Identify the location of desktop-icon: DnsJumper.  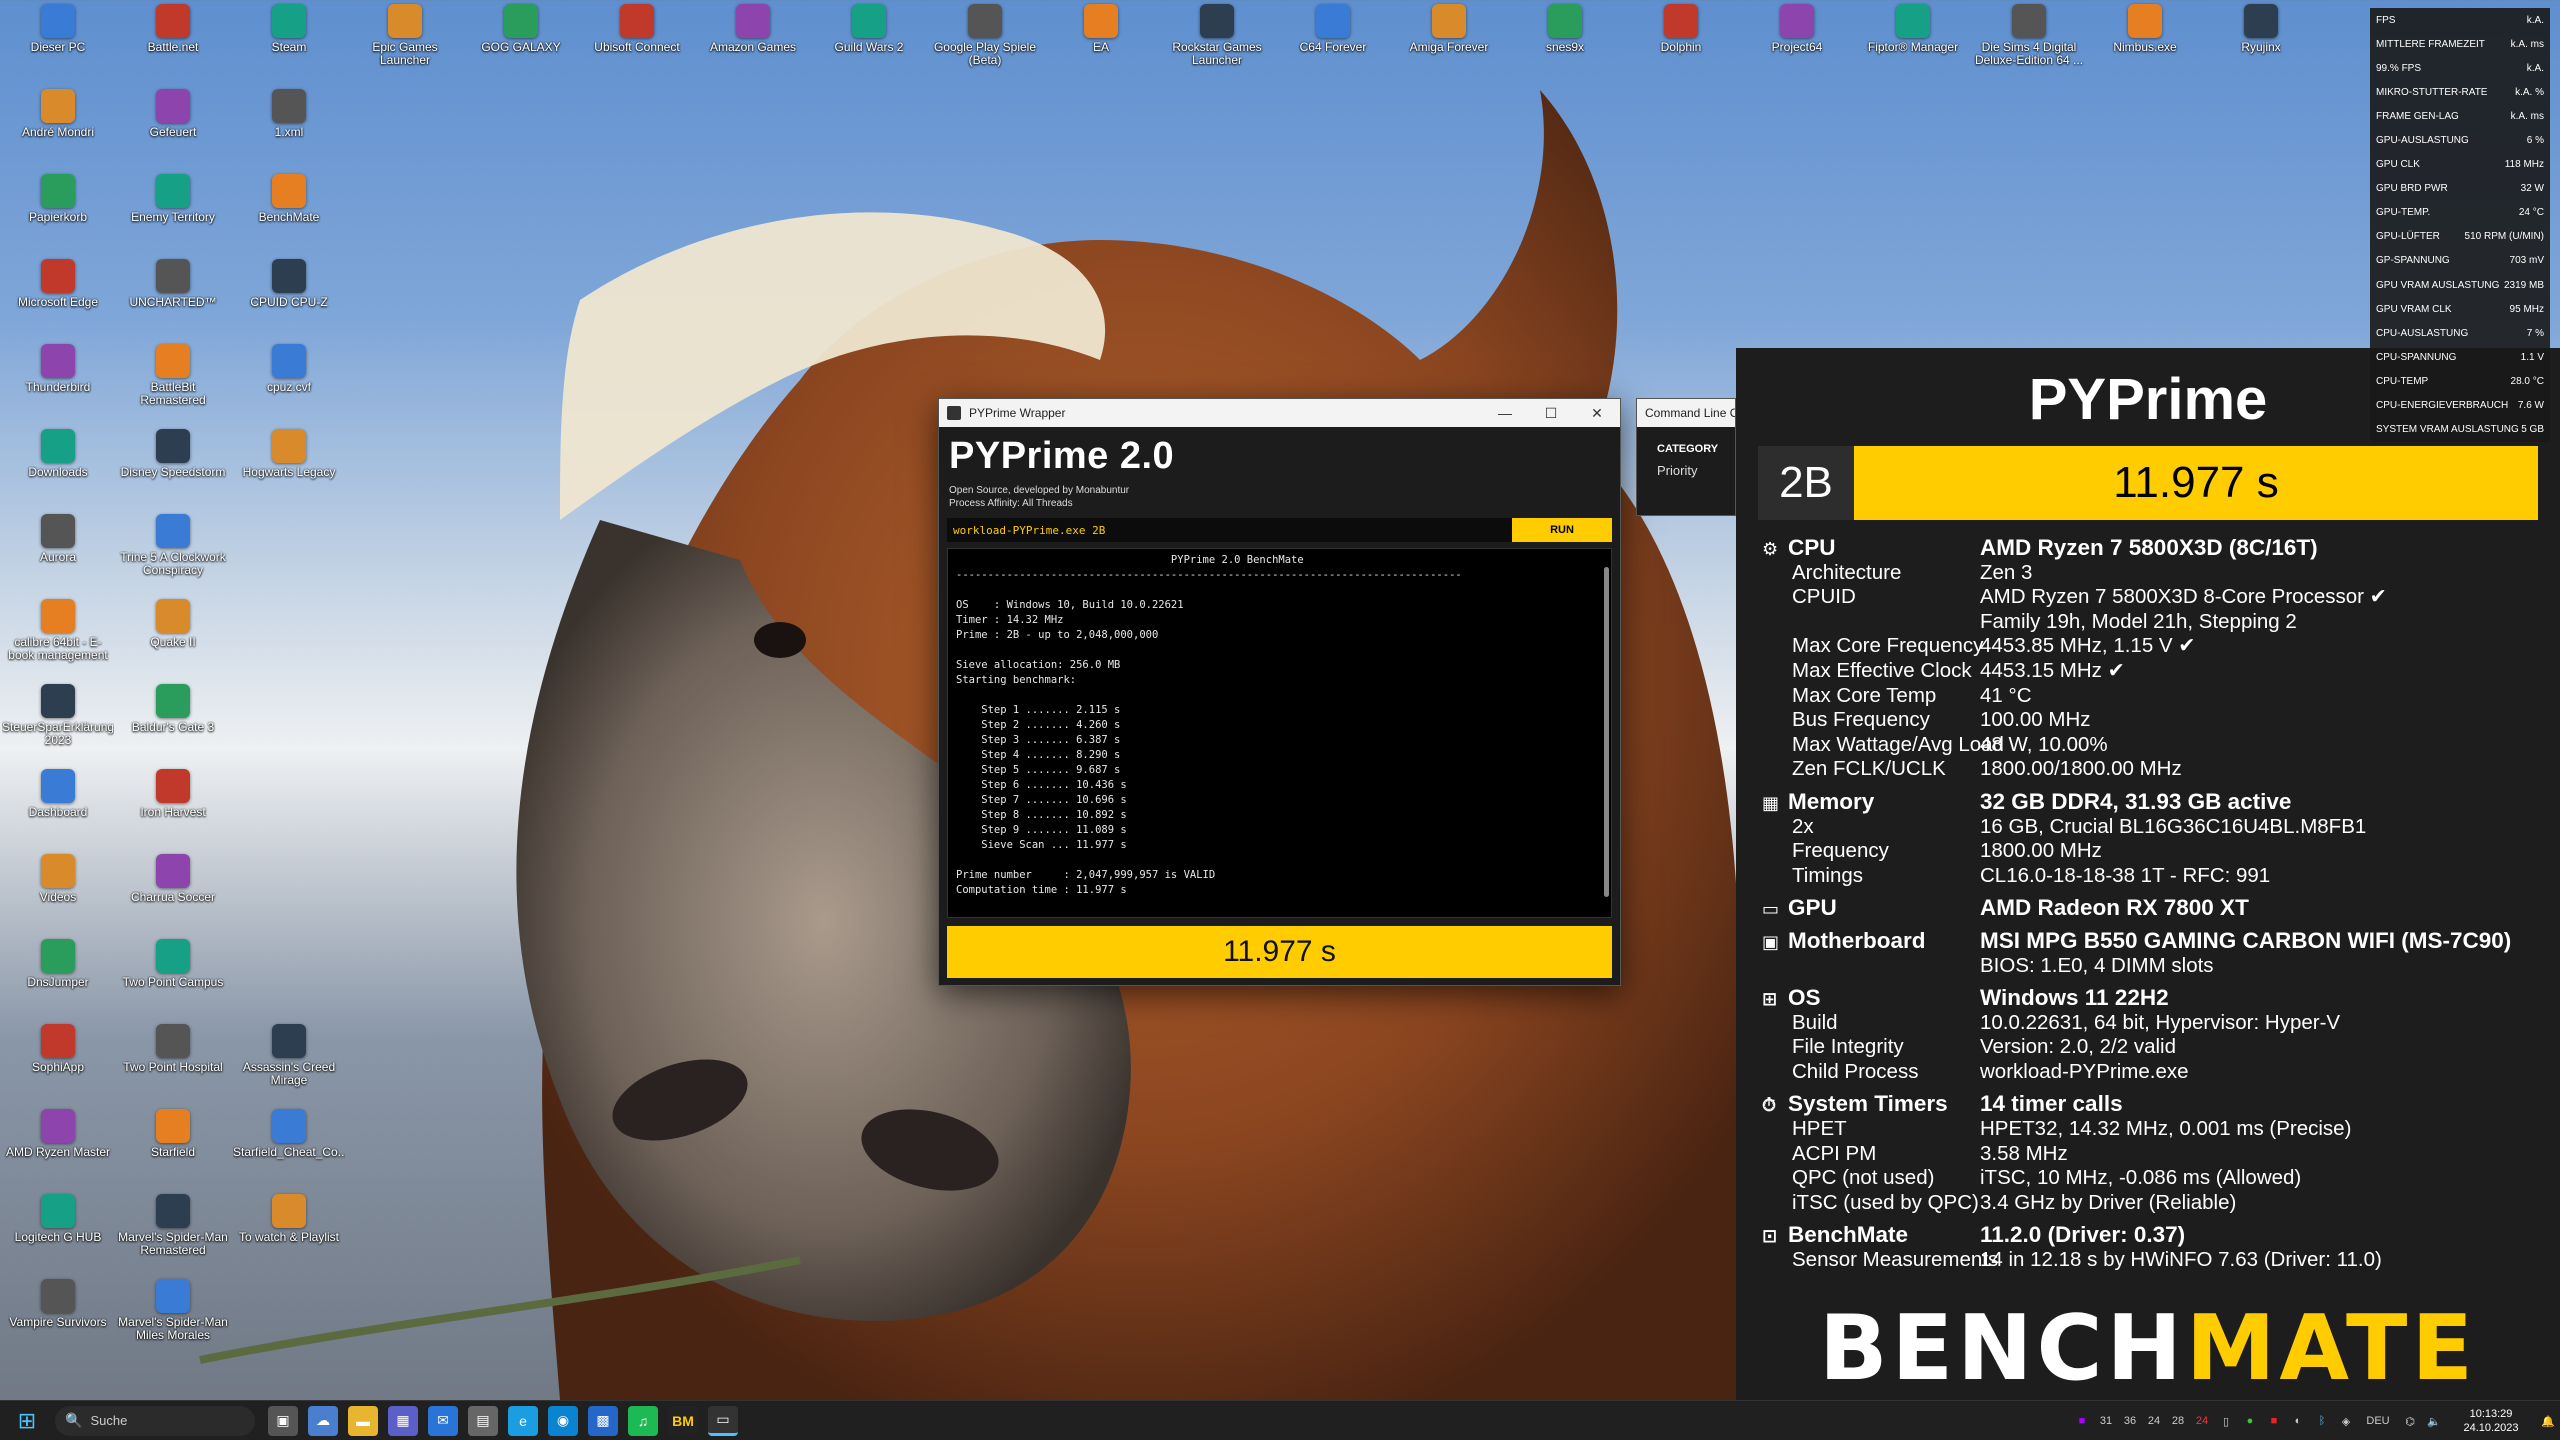
(58, 971).